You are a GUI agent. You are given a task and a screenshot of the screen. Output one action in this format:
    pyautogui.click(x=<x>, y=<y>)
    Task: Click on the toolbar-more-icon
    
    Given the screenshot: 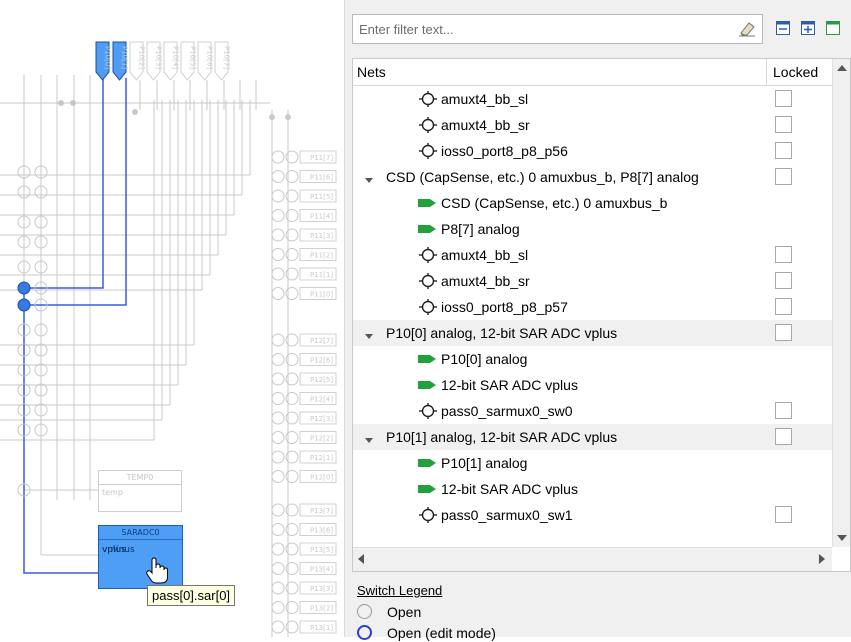 What is the action you would take?
    pyautogui.click(x=833, y=28)
    